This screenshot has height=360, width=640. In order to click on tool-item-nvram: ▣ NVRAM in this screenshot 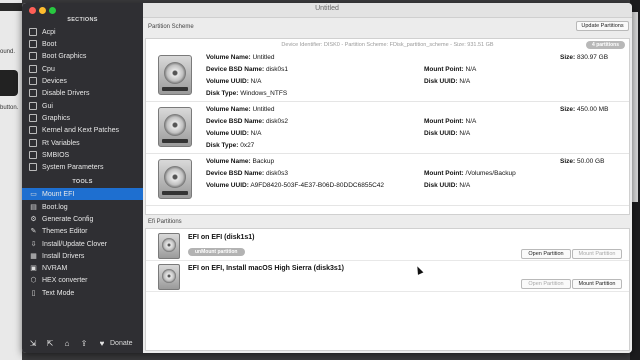, I will do `click(82, 268)`.